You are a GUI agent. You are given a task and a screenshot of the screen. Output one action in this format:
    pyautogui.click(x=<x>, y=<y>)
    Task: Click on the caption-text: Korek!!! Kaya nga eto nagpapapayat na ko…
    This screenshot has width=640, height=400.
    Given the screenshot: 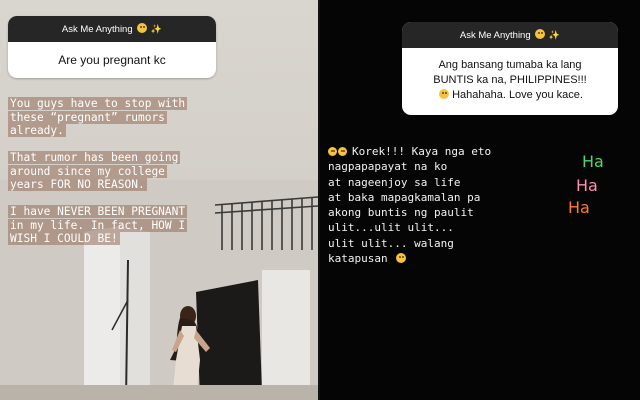 What is the action you would take?
    pyautogui.click(x=410, y=205)
    